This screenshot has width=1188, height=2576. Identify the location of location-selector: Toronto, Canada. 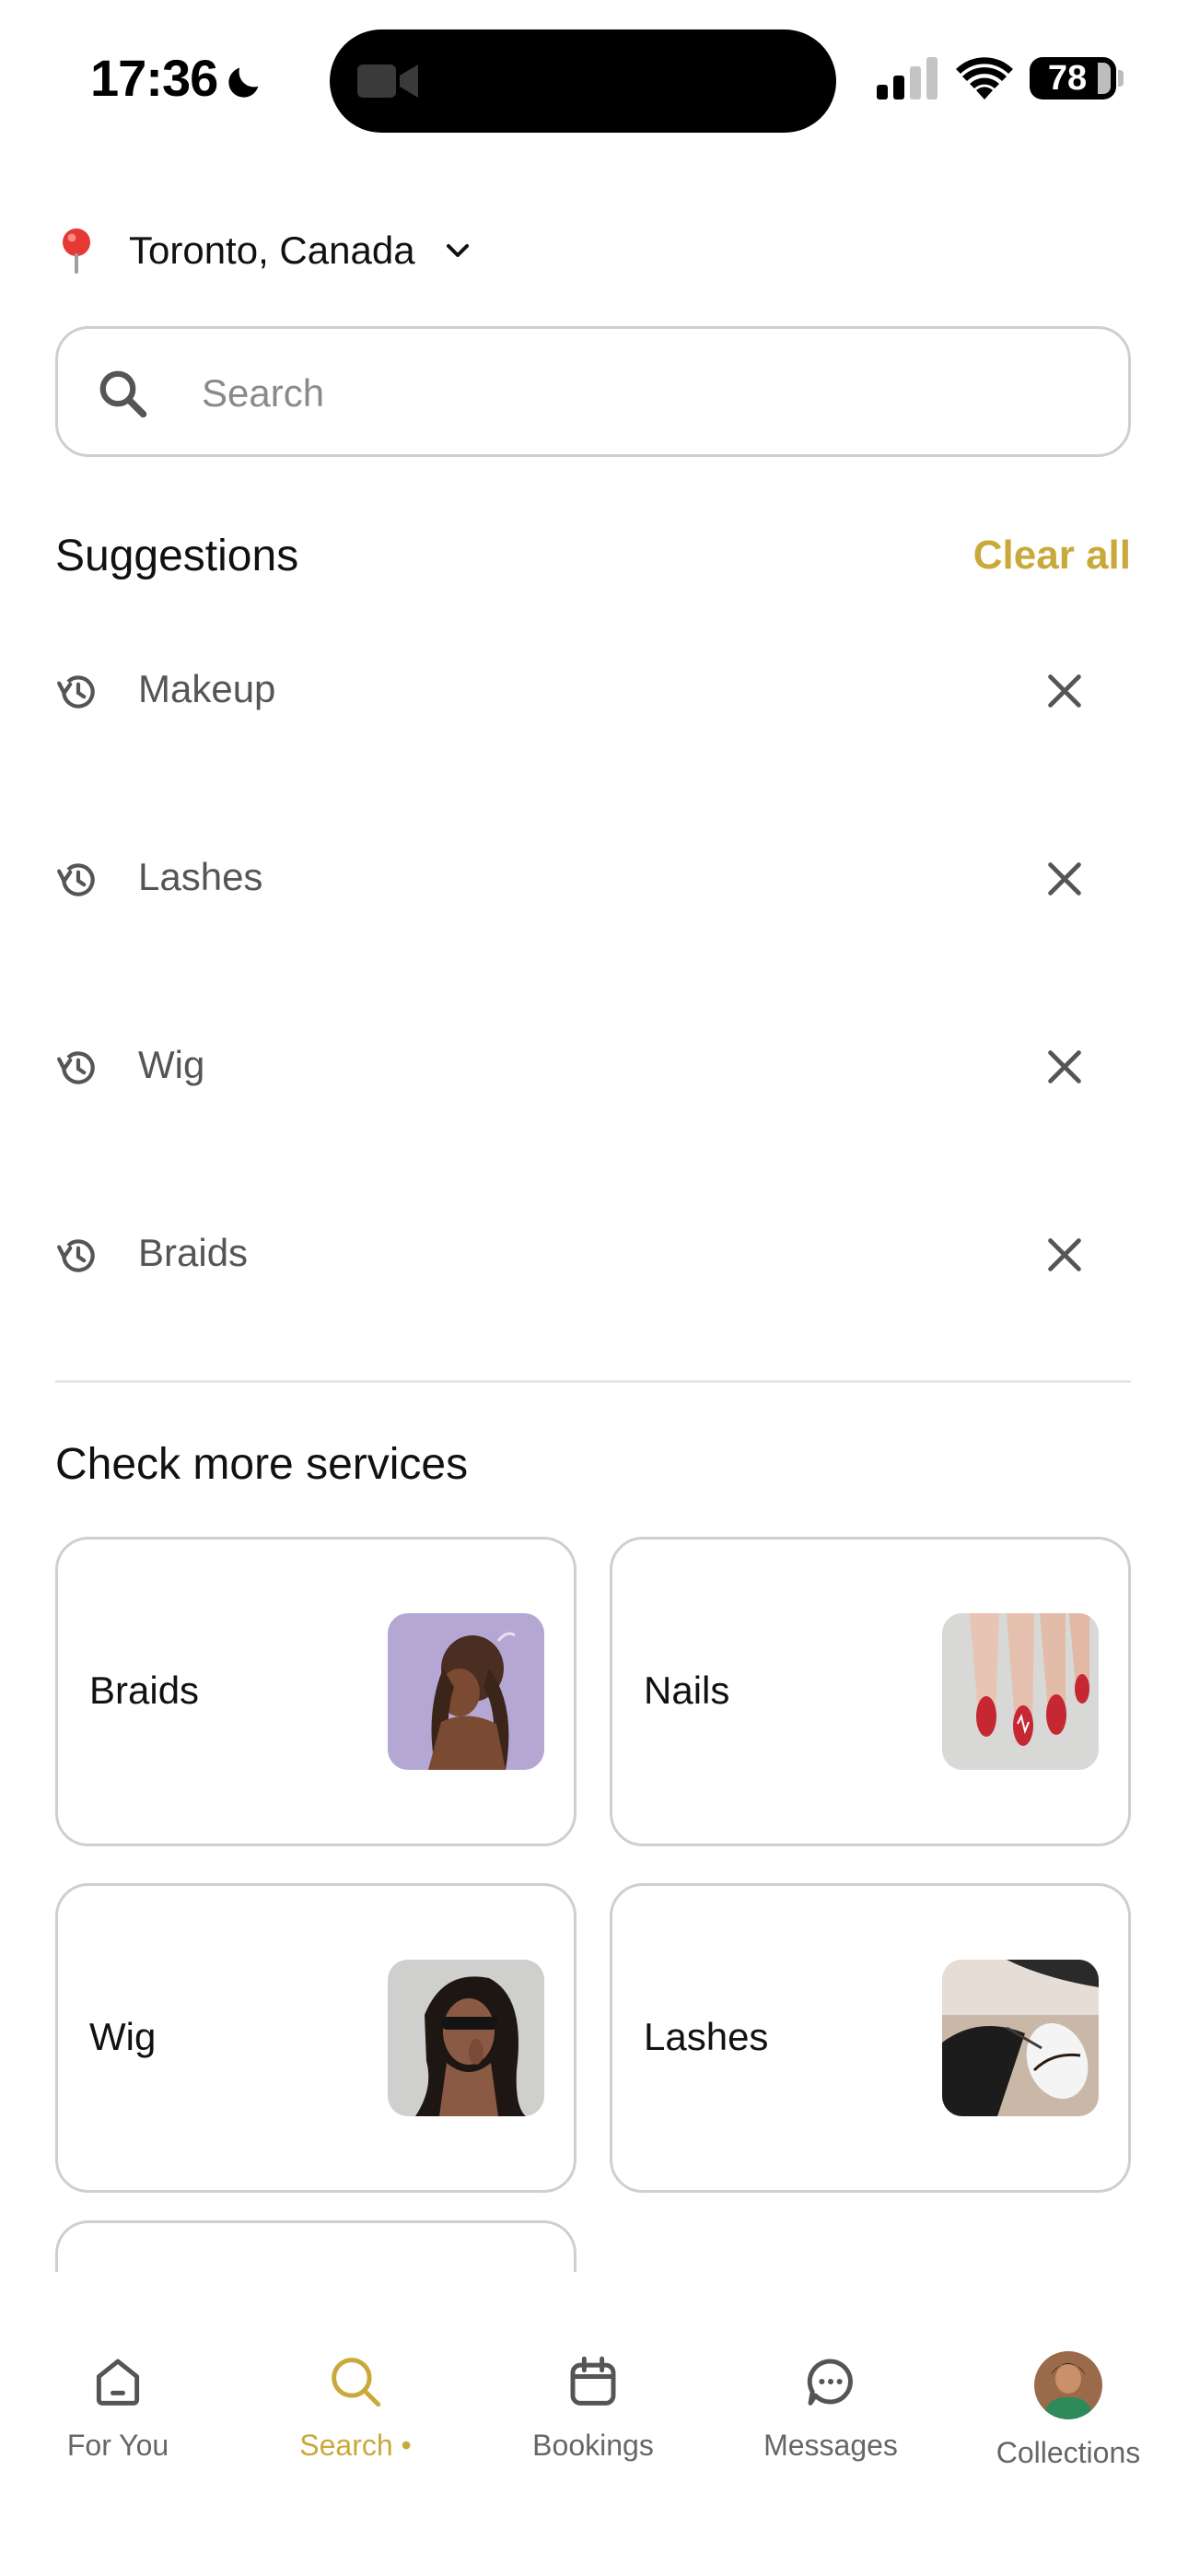
(264, 250).